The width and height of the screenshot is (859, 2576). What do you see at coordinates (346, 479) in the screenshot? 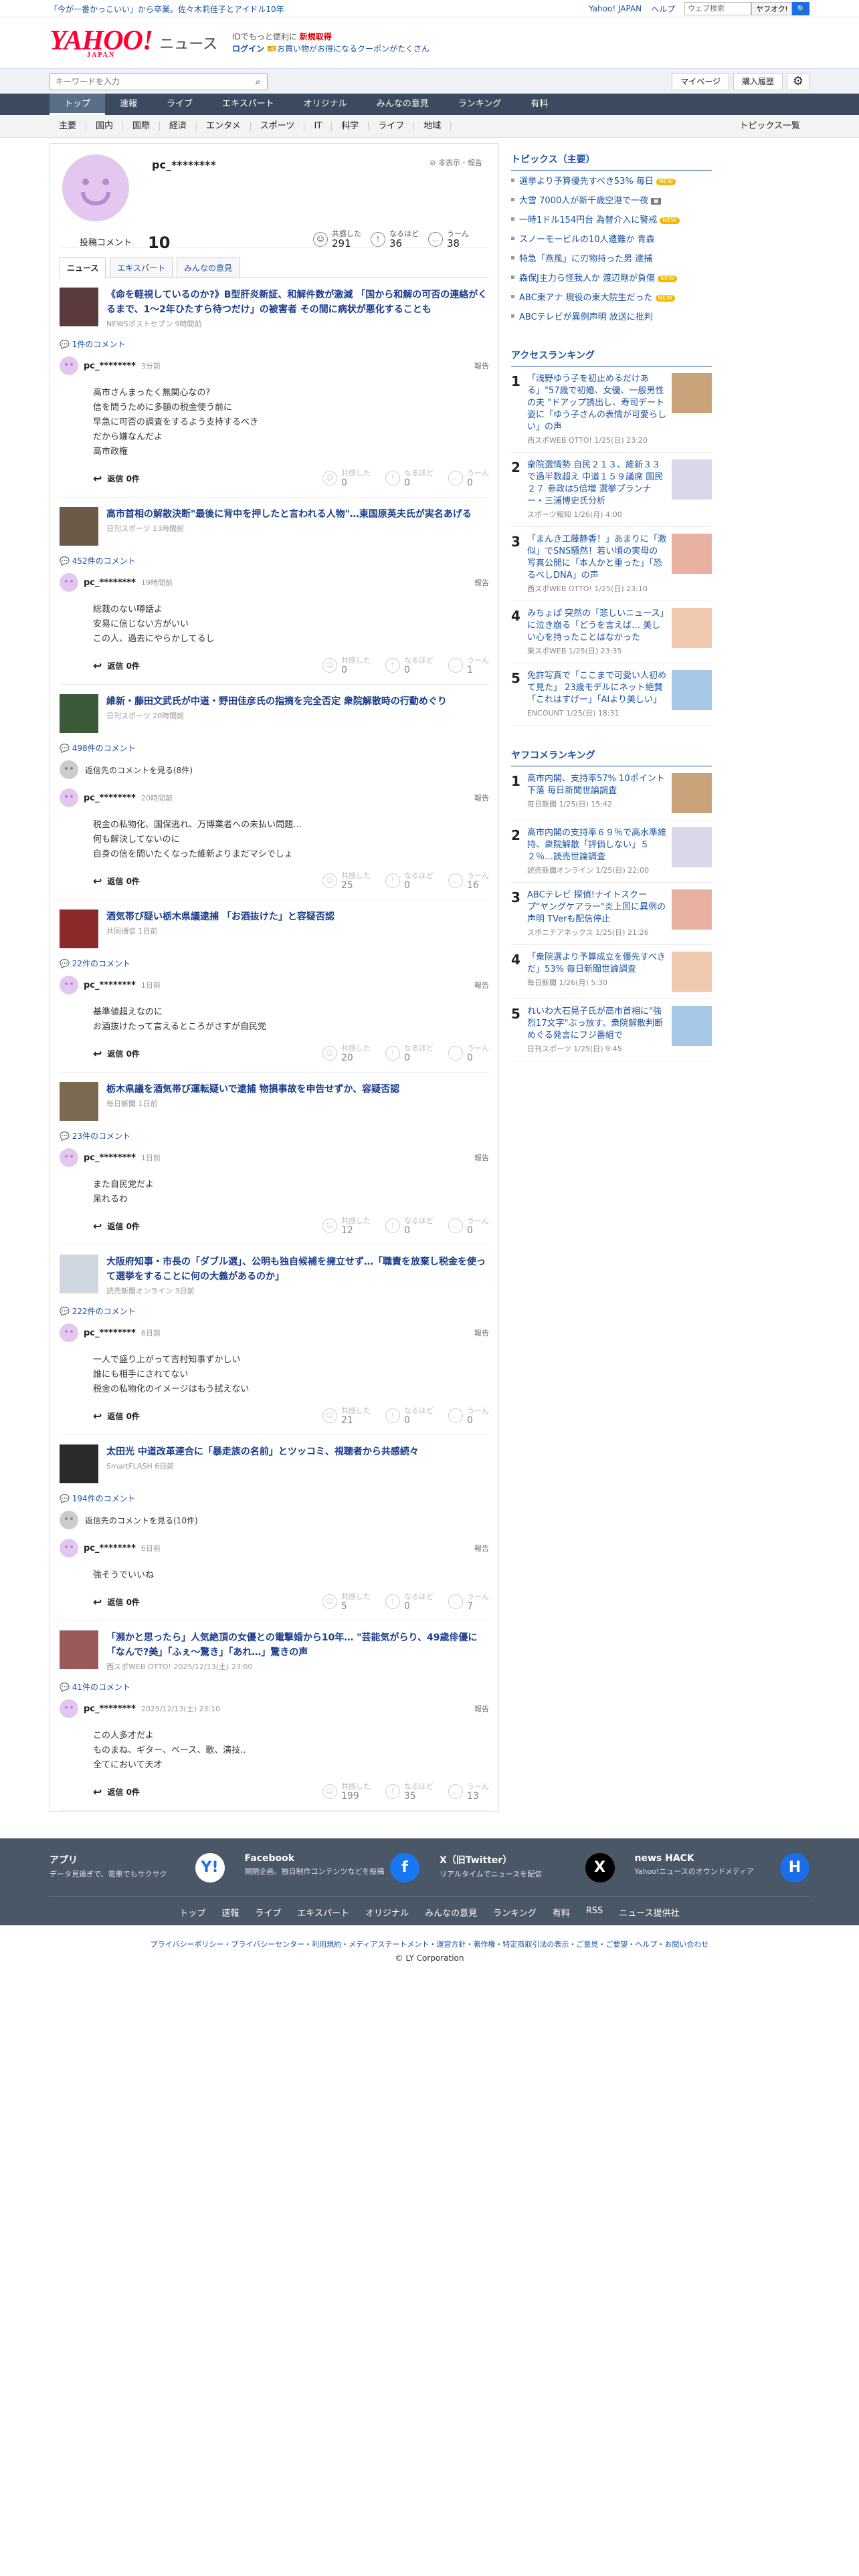
I see `reaction-button-0: ☺ 共感した 0` at bounding box center [346, 479].